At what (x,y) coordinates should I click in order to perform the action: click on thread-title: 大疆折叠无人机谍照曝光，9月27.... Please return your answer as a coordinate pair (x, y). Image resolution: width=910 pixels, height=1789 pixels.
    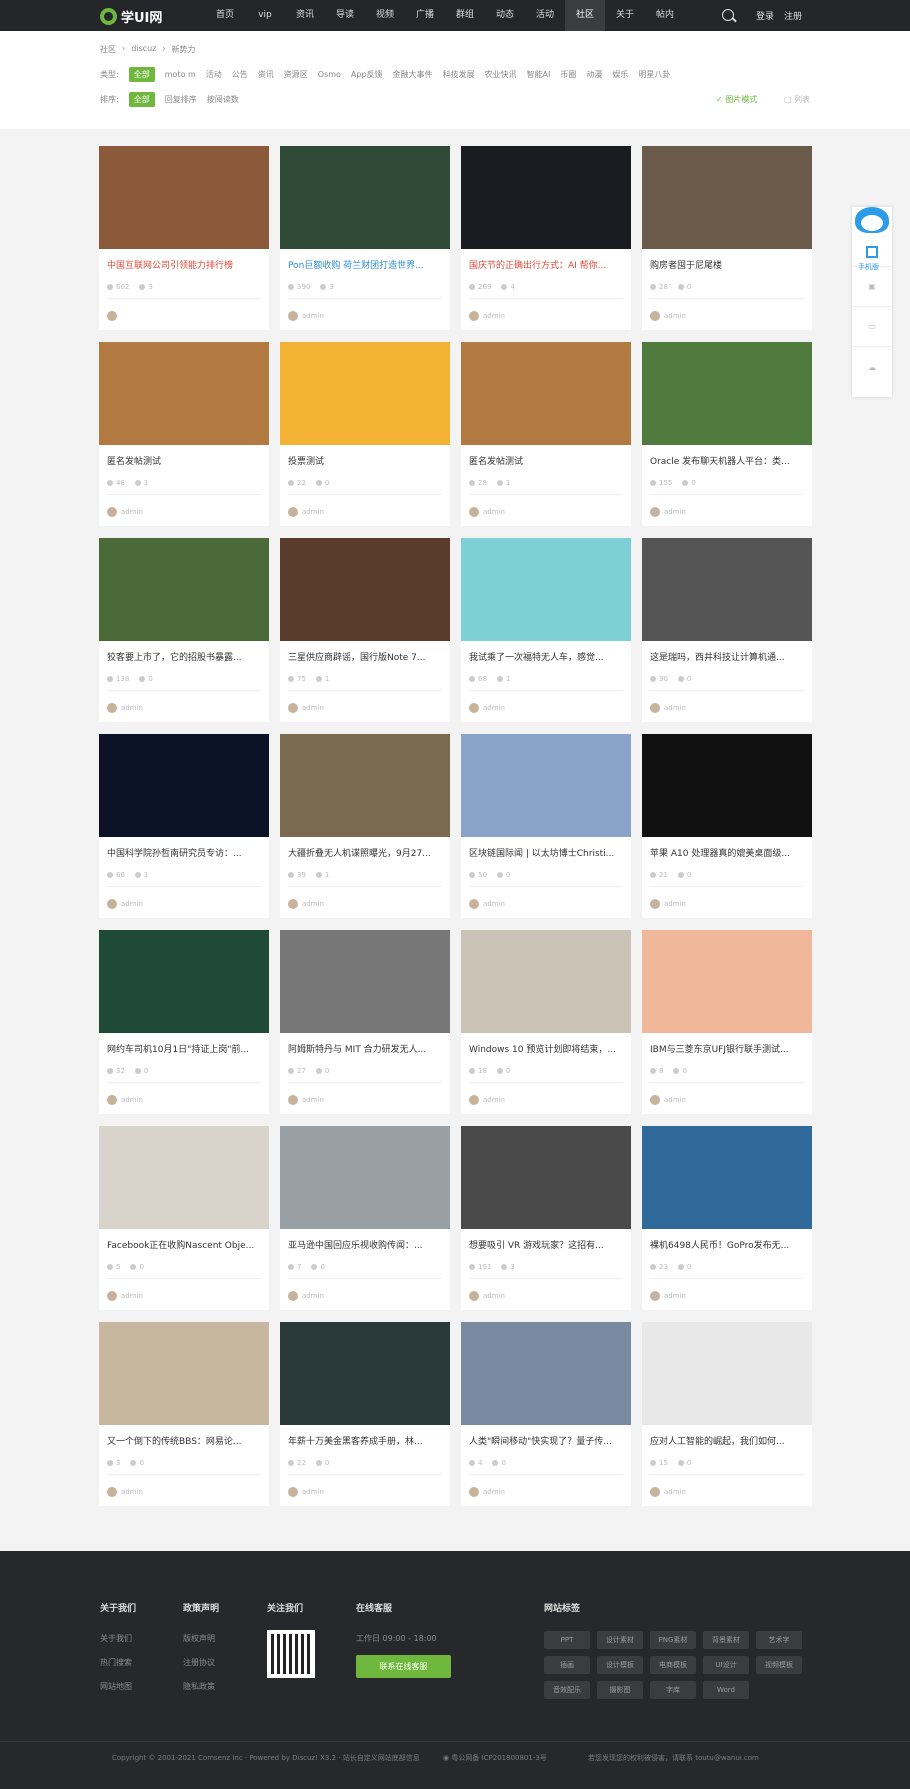
    Looking at the image, I should click on (366, 852).